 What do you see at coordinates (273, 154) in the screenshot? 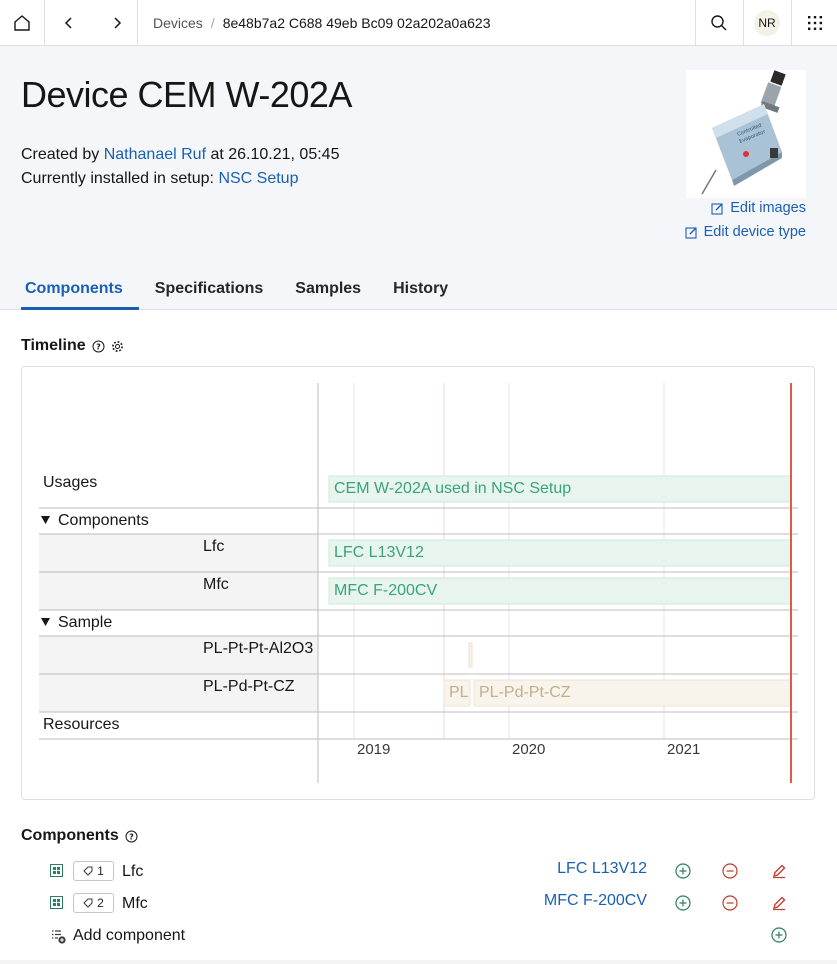
I see `created-suffix: at 26.10.21, 05:45` at bounding box center [273, 154].